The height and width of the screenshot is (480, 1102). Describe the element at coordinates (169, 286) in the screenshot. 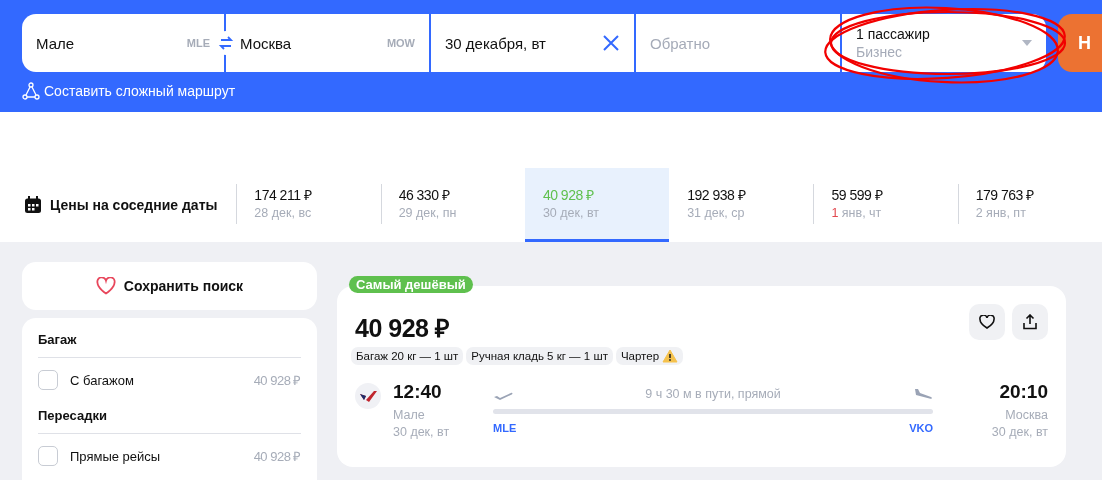

I see `save-search-button: Сохранить поиск` at that location.